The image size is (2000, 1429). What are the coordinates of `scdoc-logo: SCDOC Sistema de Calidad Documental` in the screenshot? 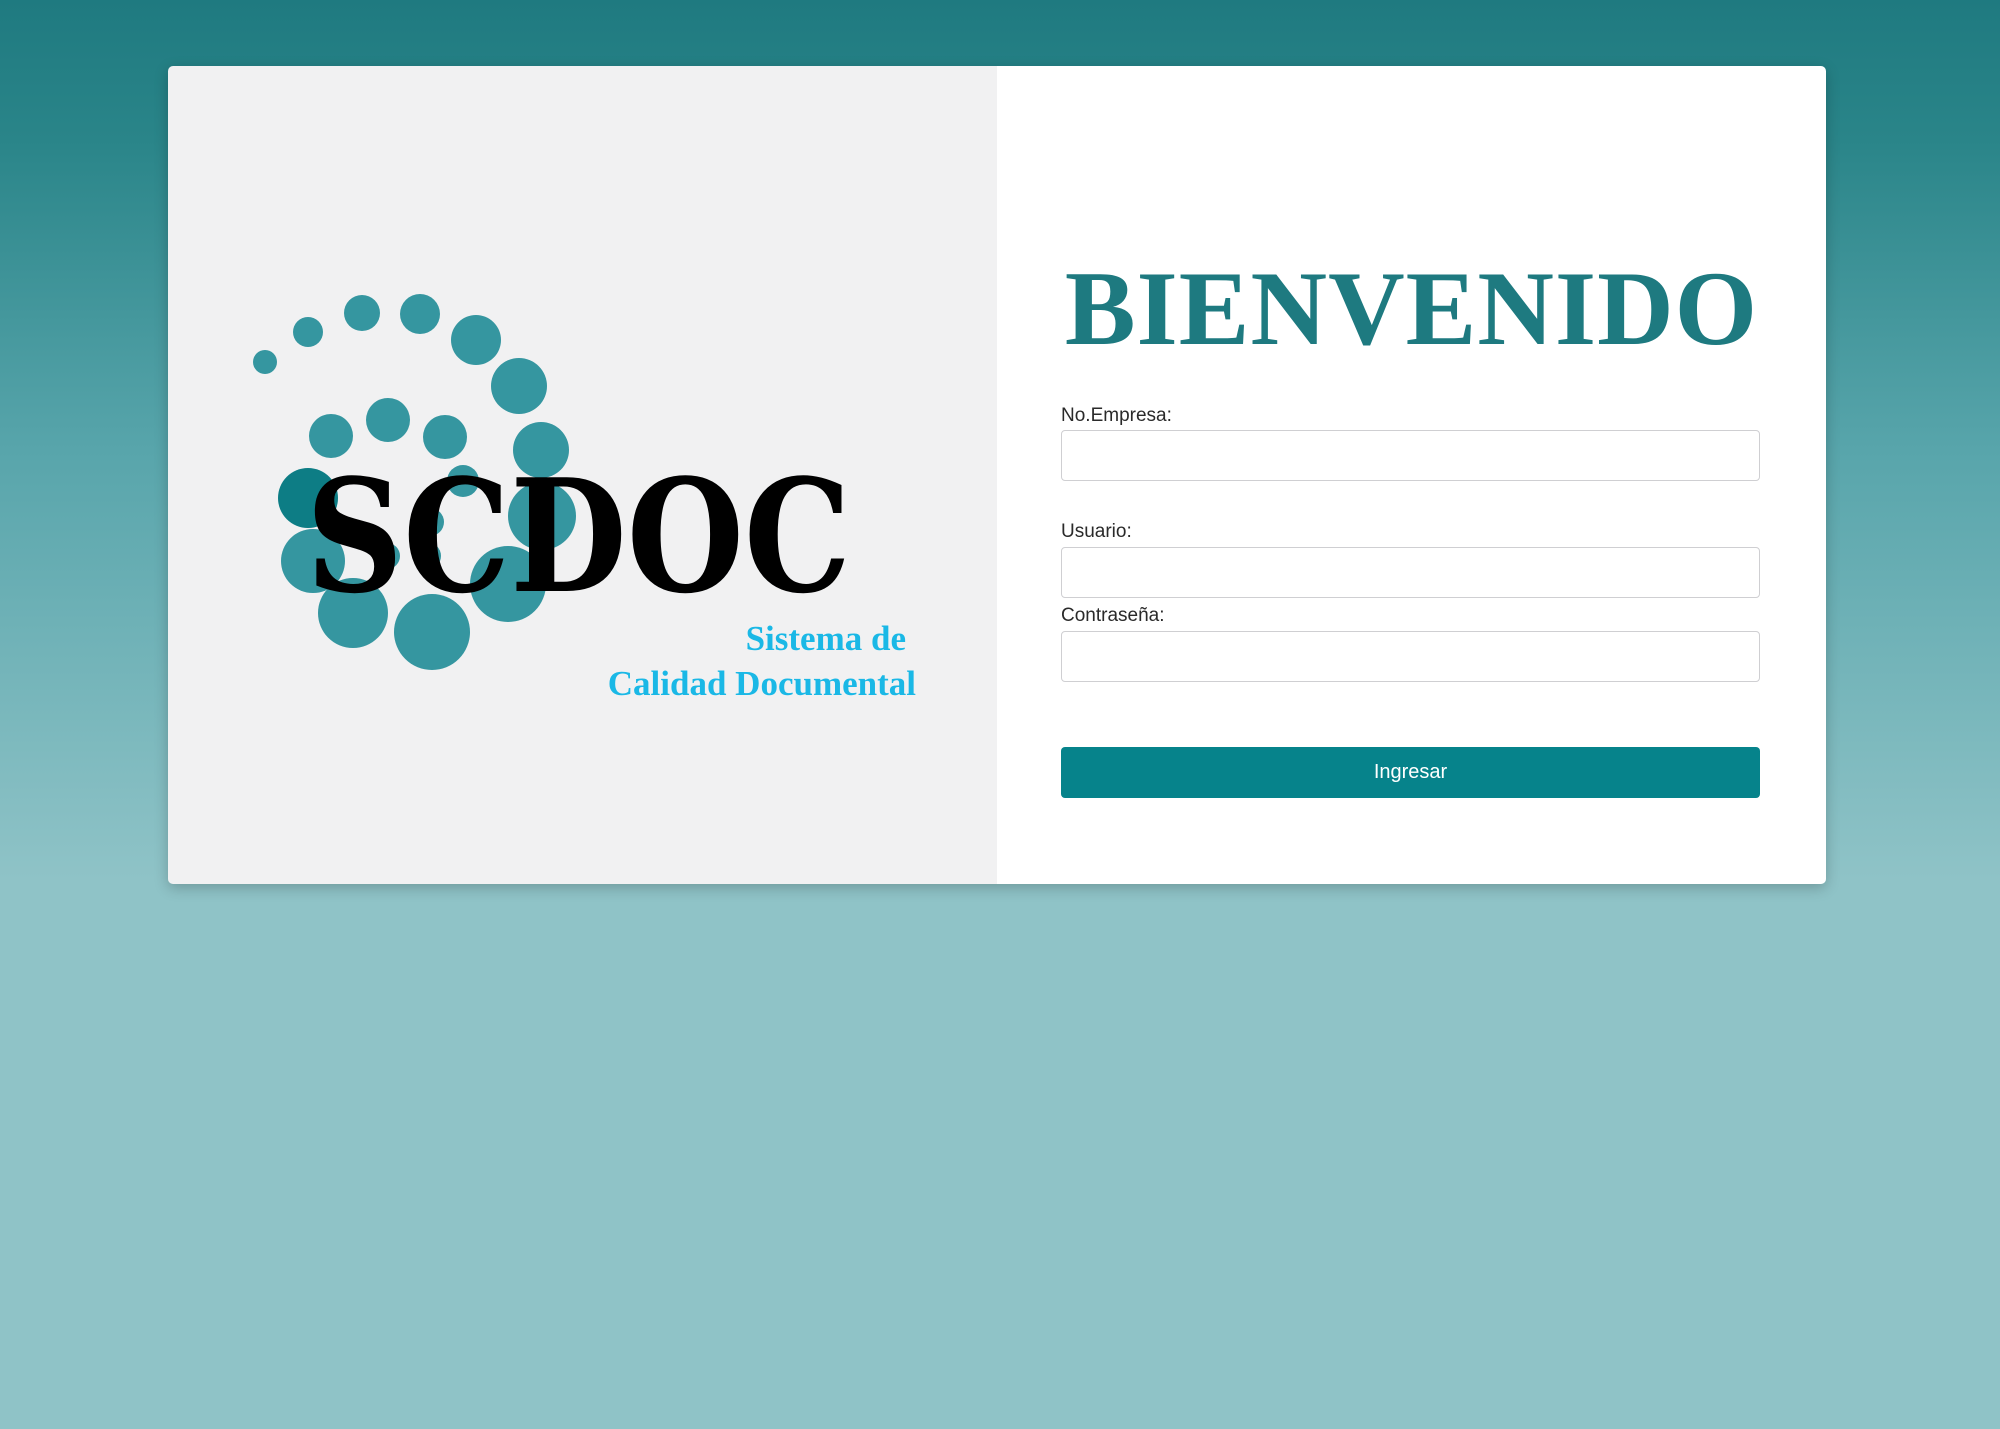 It's located at (584, 498).